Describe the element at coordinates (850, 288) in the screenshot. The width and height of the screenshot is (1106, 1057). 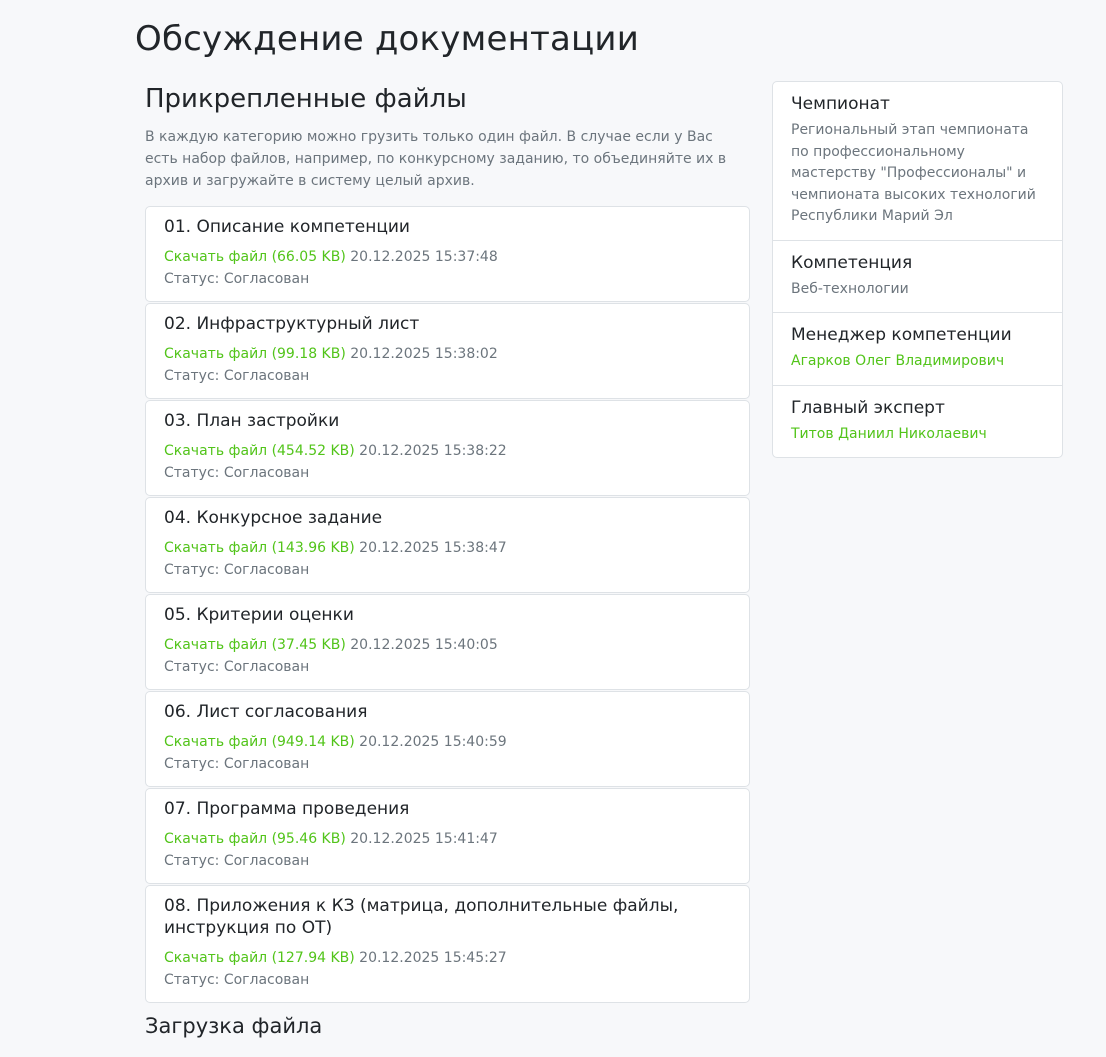
I see `competence-value: Веб-технологии` at that location.